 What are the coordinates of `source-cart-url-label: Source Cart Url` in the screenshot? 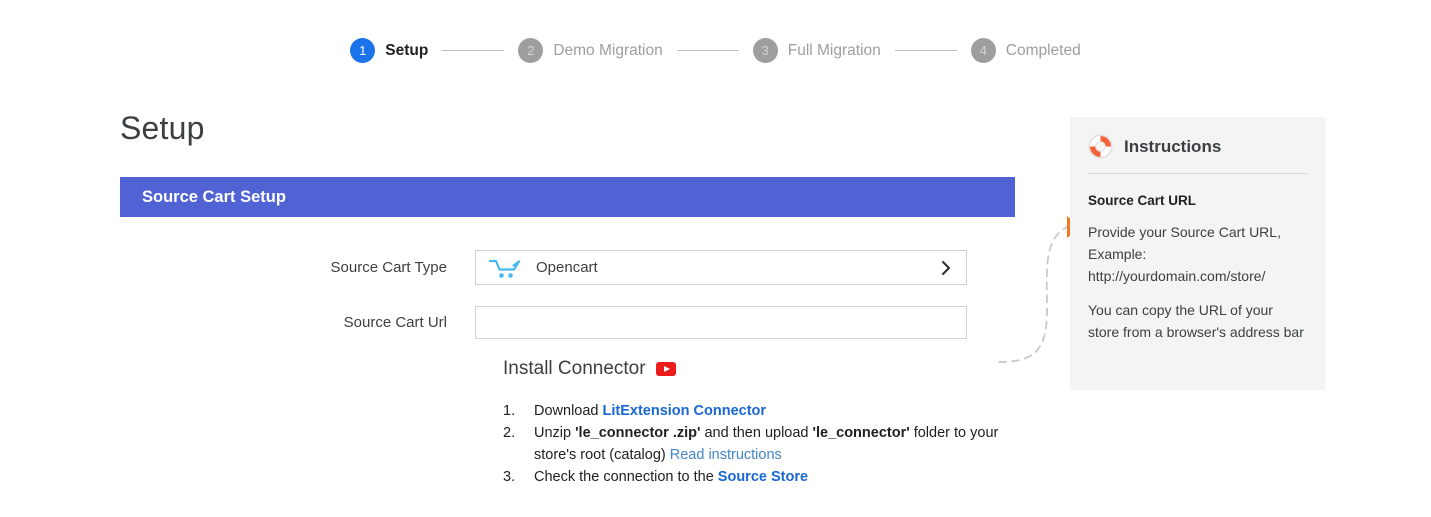 It's located at (395, 322).